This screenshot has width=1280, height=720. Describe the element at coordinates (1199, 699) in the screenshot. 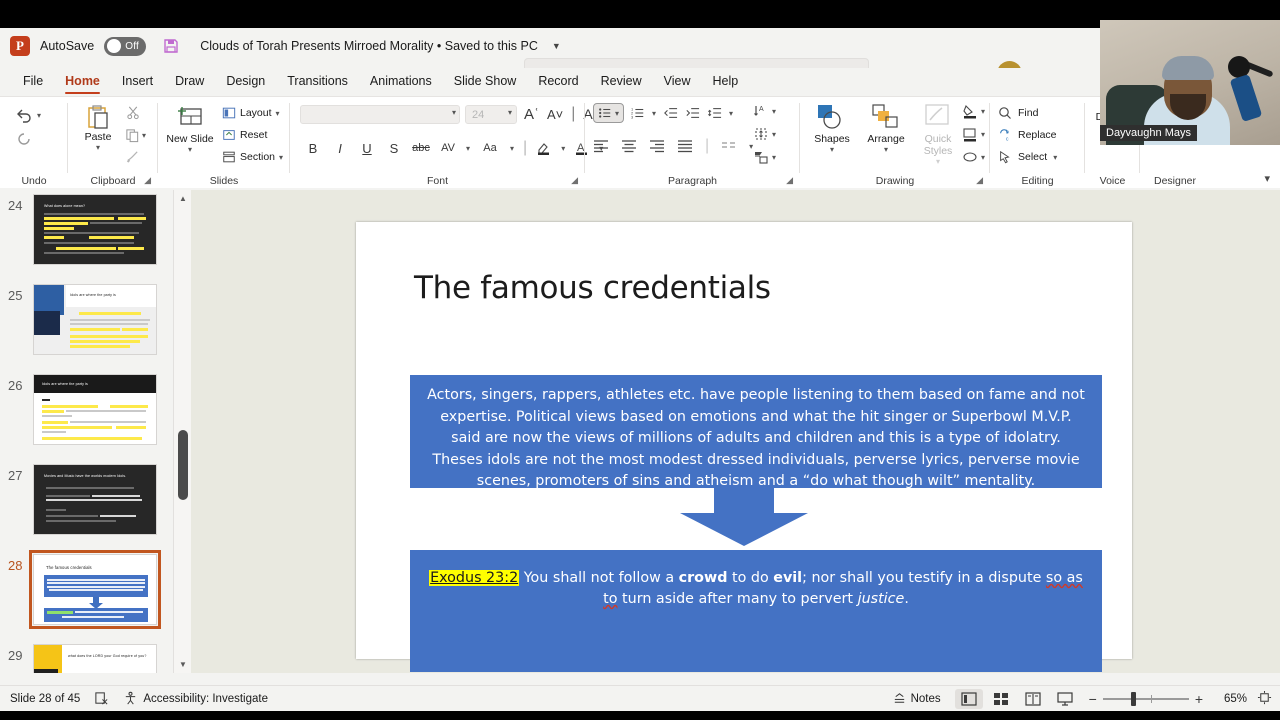

I see `zoom-in-icon: +` at that location.